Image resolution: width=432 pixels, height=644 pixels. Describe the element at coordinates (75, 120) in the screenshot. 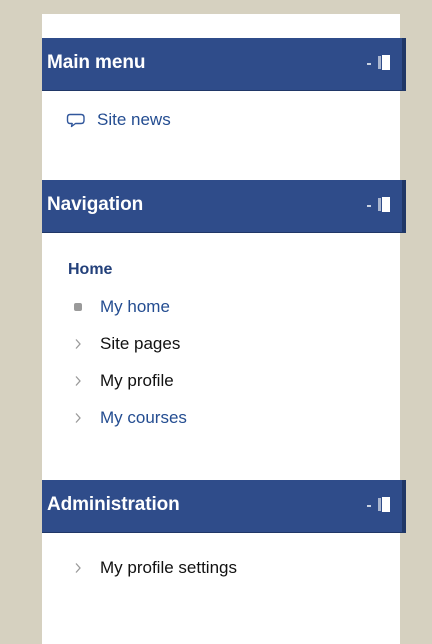

I see `speech-bubble-icon` at that location.